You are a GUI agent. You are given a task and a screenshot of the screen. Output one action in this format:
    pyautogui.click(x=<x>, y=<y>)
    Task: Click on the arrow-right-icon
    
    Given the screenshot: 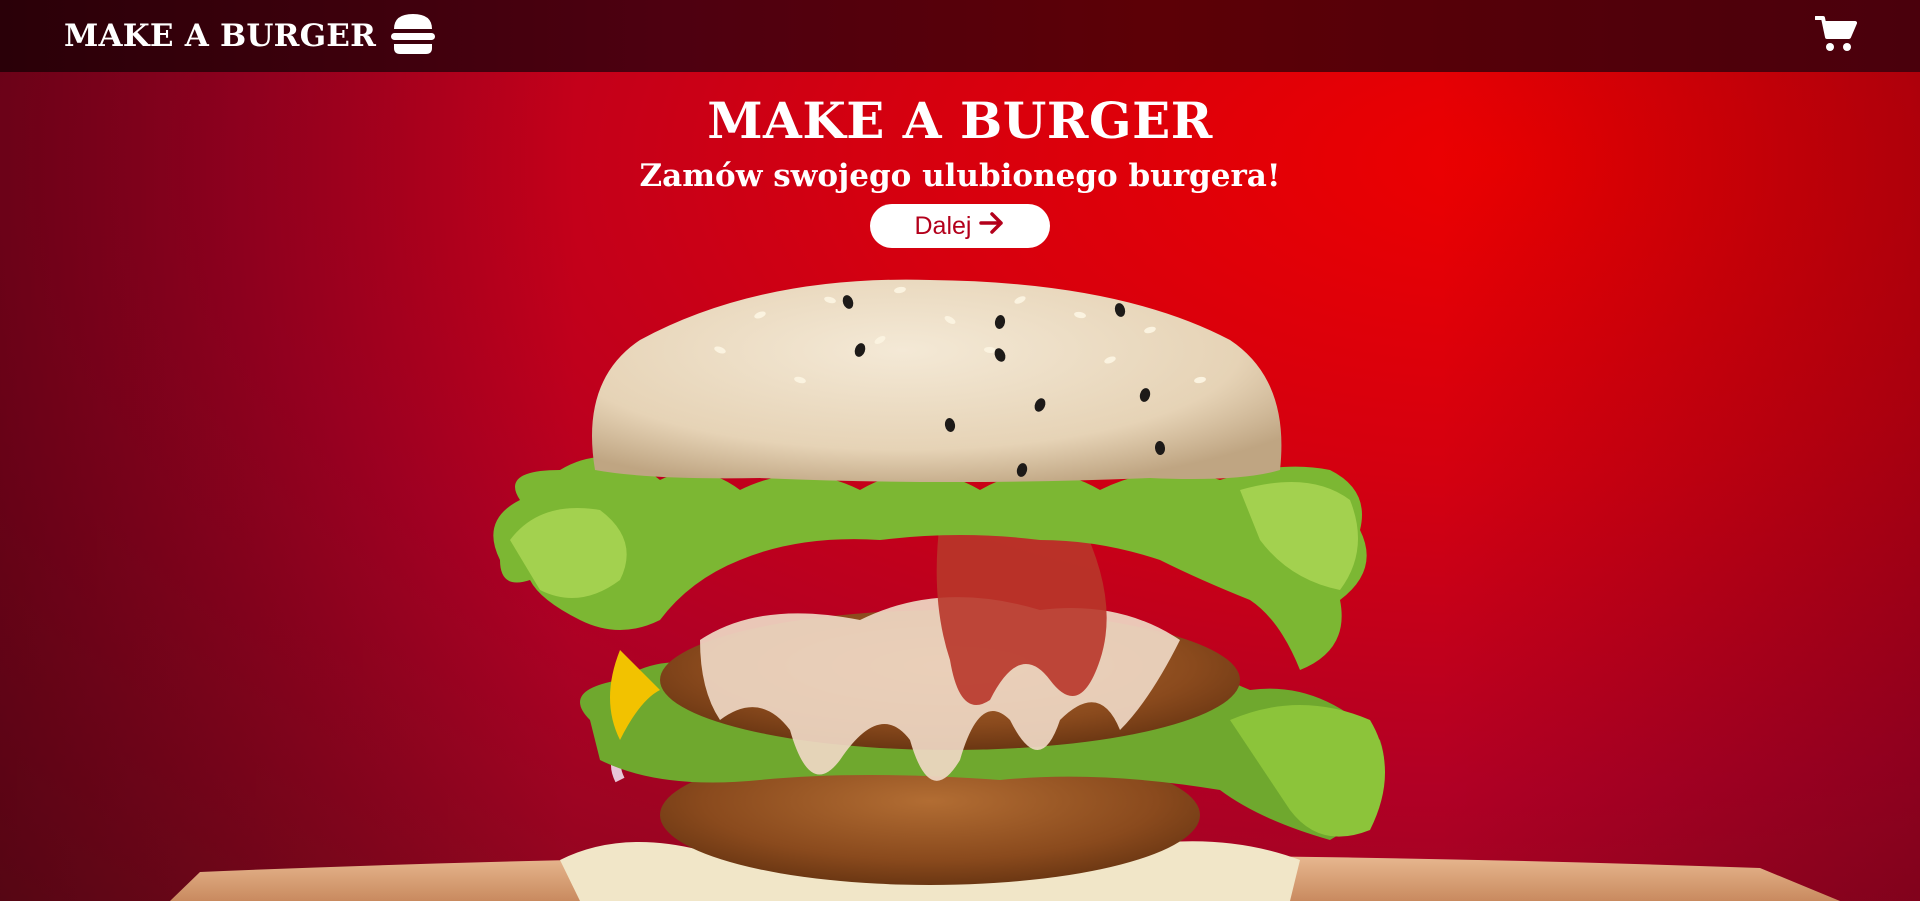 What is the action you would take?
    pyautogui.click(x=992, y=226)
    